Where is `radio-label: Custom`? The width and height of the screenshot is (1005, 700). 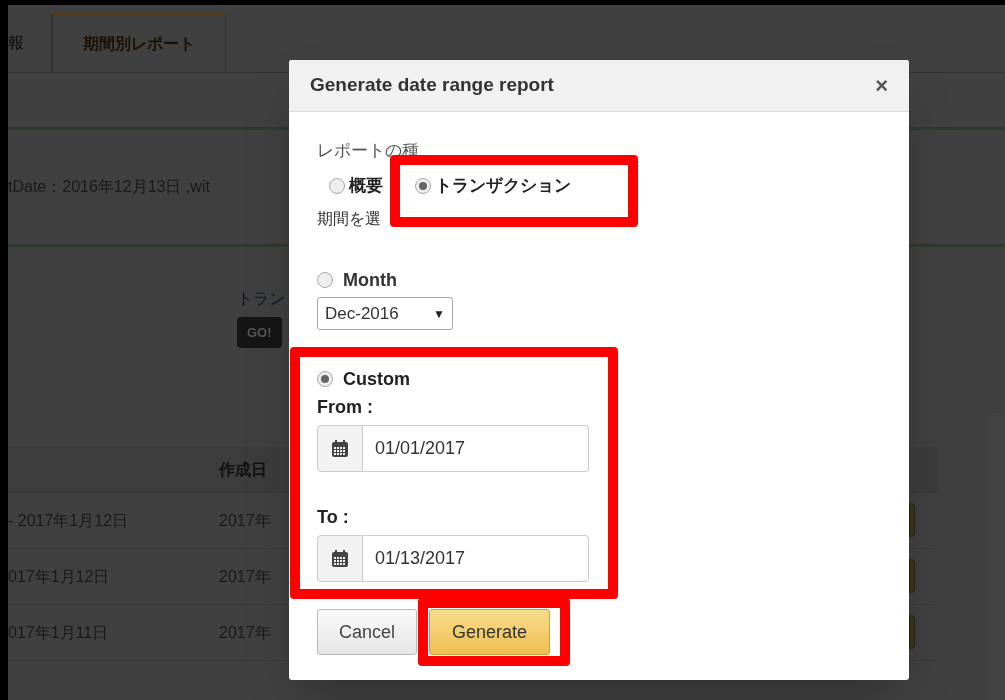
radio-label: Custom is located at coordinates (376, 379).